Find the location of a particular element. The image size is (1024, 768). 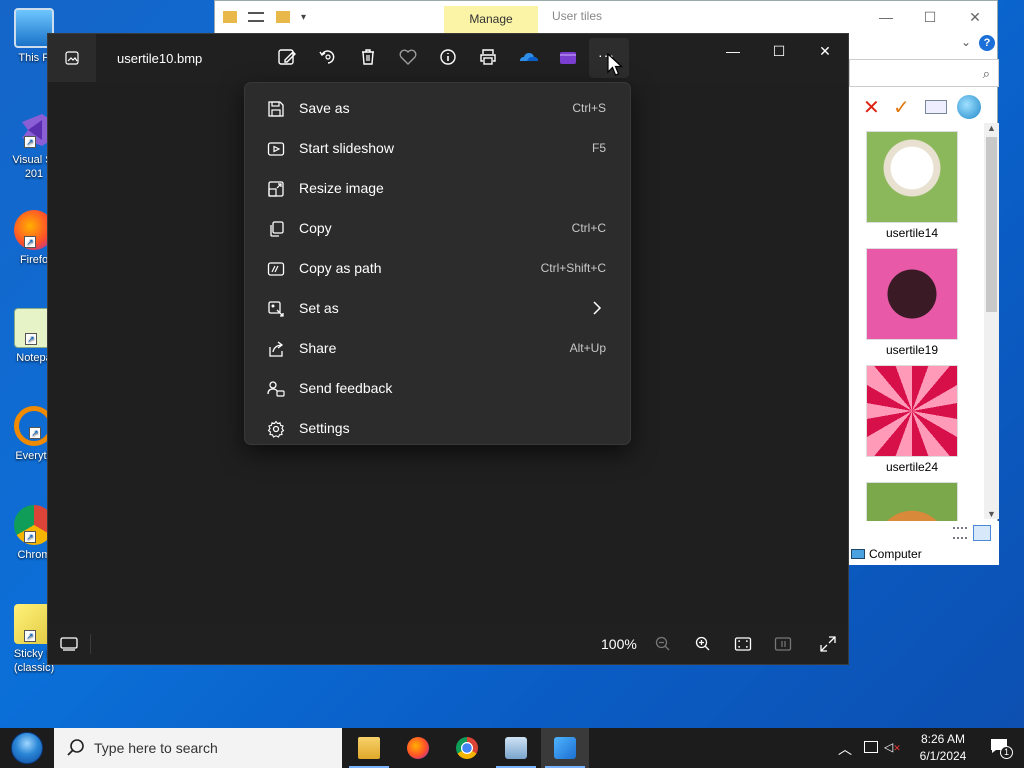

actual-size-button is located at coordinates (783, 644).